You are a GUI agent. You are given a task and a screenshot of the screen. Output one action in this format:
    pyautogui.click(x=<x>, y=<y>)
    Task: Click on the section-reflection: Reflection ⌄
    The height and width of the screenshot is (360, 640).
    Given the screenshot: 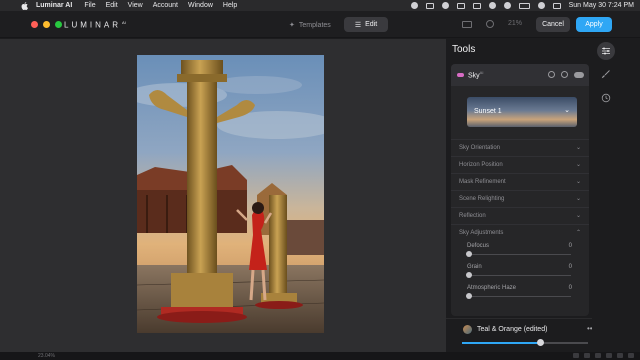 What is the action you would take?
    pyautogui.click(x=520, y=215)
    